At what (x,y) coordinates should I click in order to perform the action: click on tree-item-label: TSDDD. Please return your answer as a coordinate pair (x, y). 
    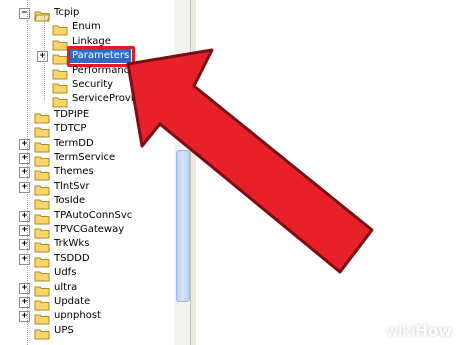
    Looking at the image, I should click on (72, 258).